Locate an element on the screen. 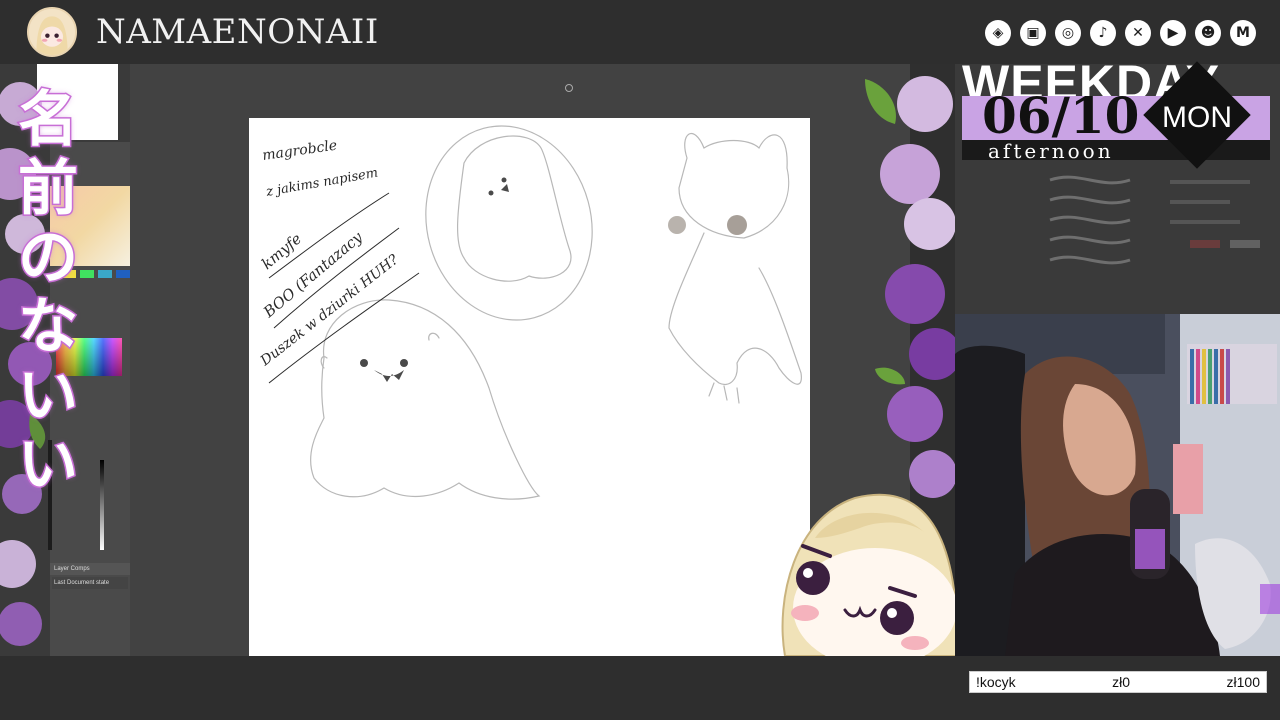 Image resolution: width=1280 pixels, height=720 pixels. x-icon: ✕ is located at coordinates (1138, 33).